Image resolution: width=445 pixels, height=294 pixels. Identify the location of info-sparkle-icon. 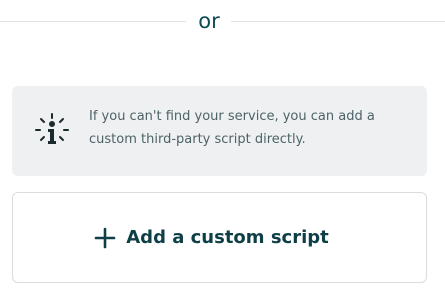
(52, 130).